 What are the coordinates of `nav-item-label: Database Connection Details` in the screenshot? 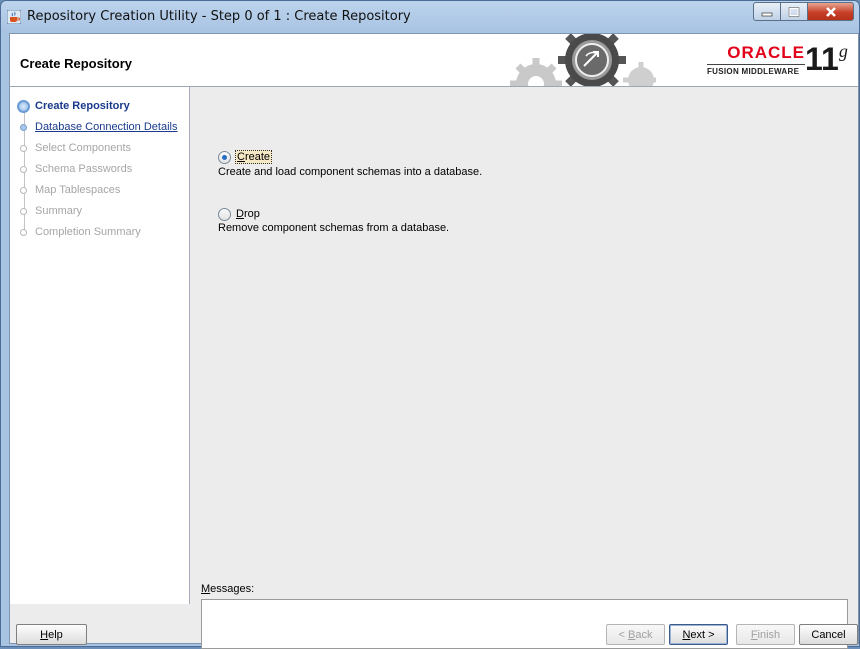 It's located at (106, 127).